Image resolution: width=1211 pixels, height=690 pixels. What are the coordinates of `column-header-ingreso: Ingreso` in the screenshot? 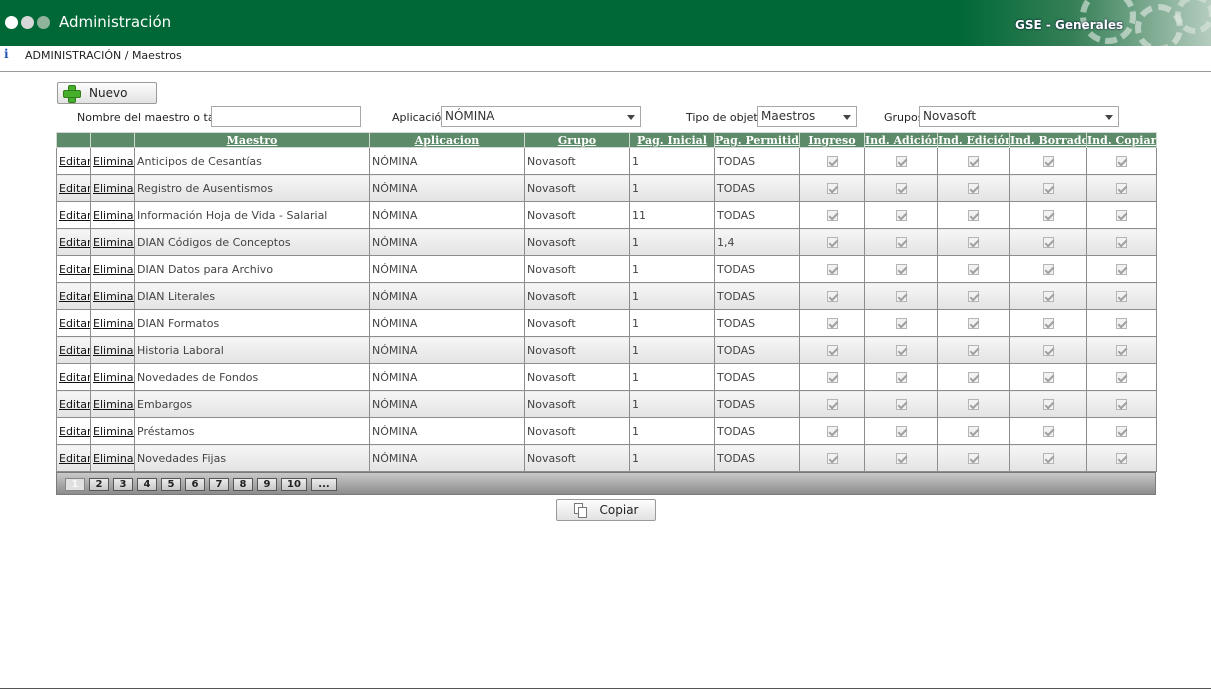 It's located at (832, 140).